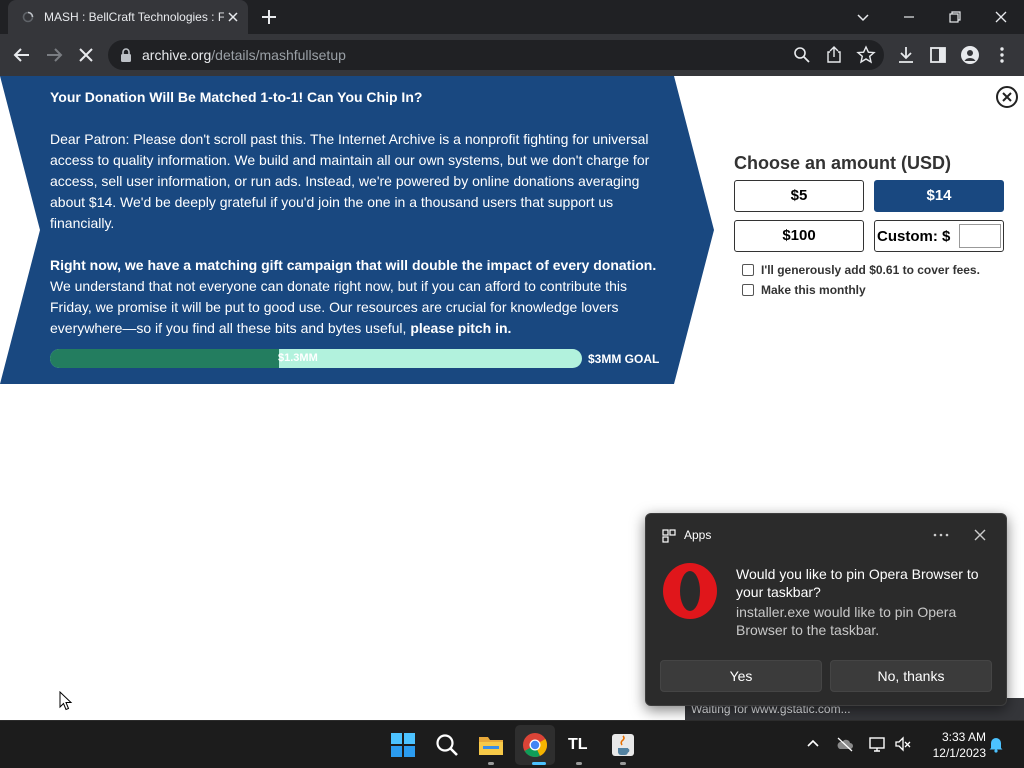 Image resolution: width=1024 pixels, height=768 pixels. What do you see at coordinates (748, 290) in the screenshot?
I see `monthly-checkbox` at bounding box center [748, 290].